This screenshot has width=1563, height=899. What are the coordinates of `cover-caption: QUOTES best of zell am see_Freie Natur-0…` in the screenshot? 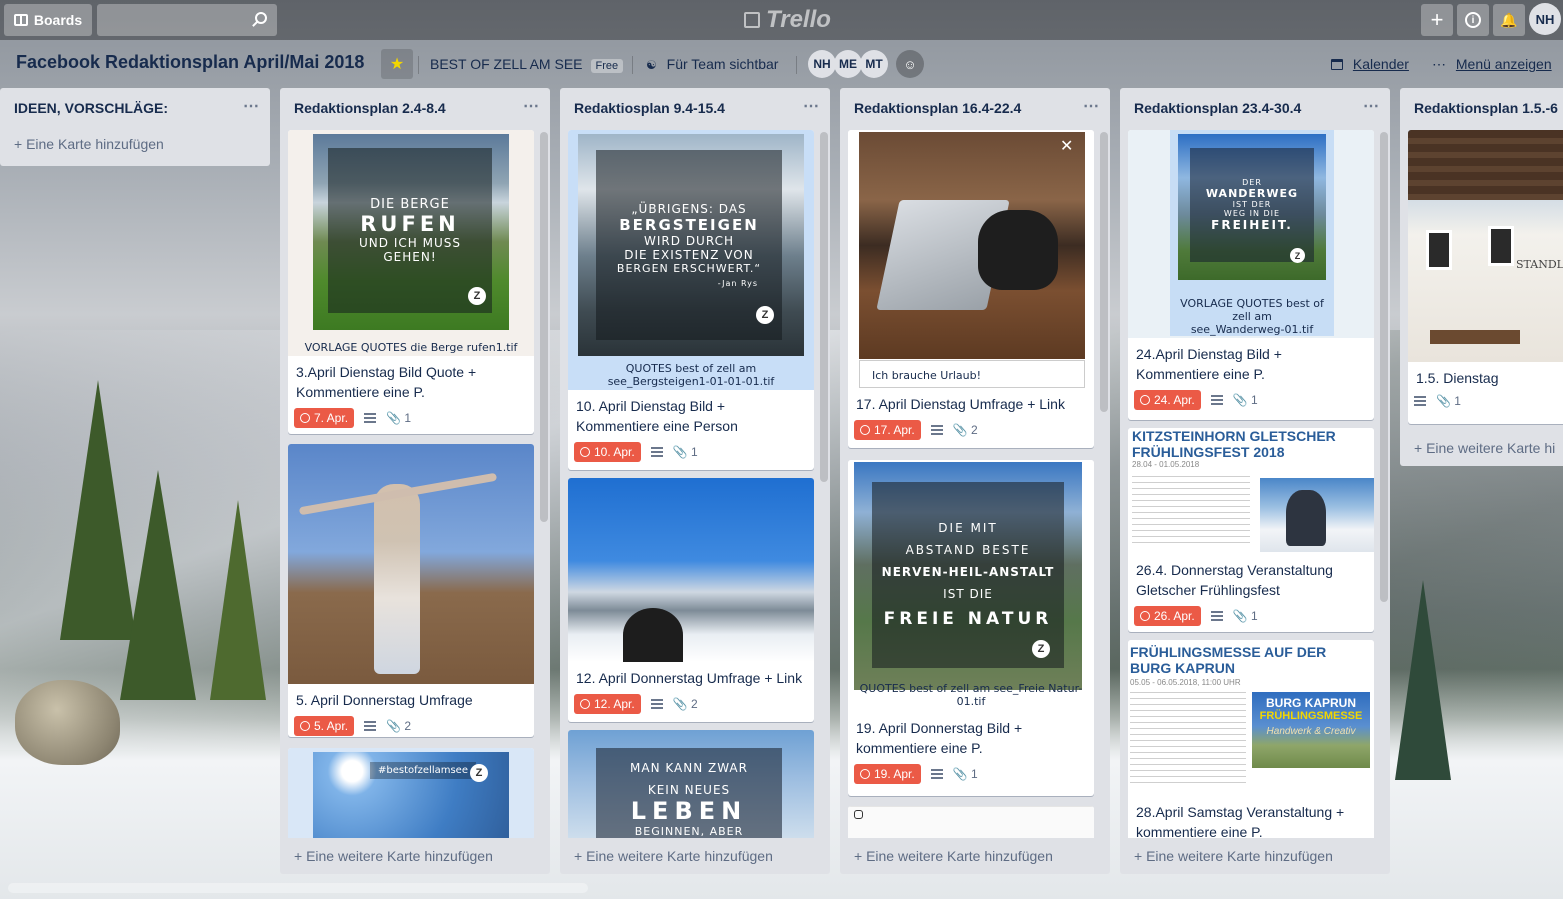 It's located at (971, 695).